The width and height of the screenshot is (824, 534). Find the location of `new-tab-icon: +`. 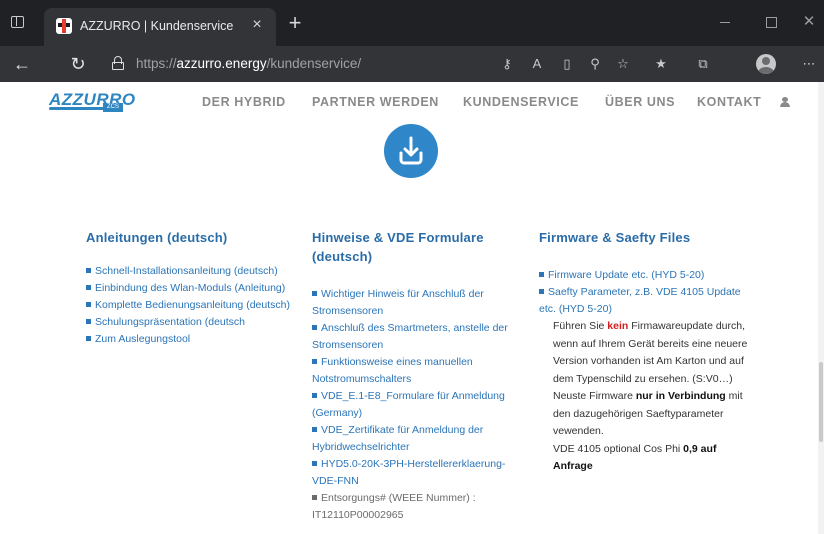

new-tab-icon: + is located at coordinates (295, 23).